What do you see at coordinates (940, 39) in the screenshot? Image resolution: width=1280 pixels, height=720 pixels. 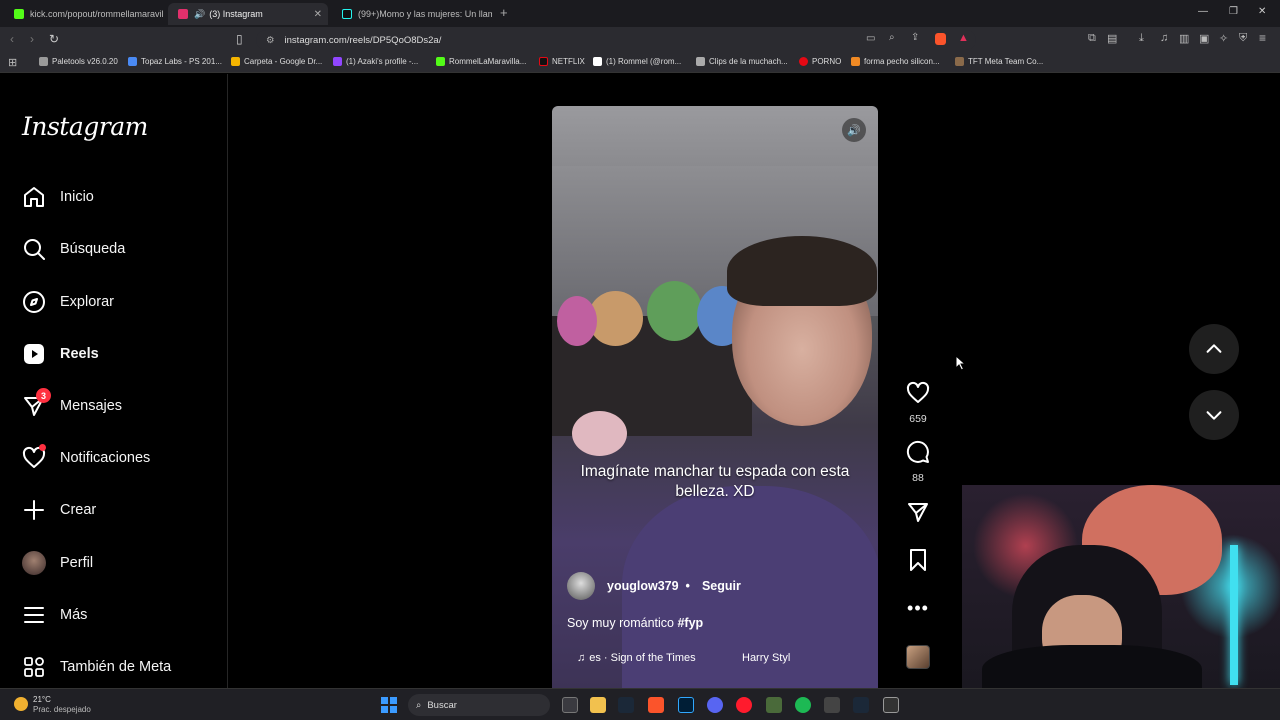 I see `brave-shields-icon` at bounding box center [940, 39].